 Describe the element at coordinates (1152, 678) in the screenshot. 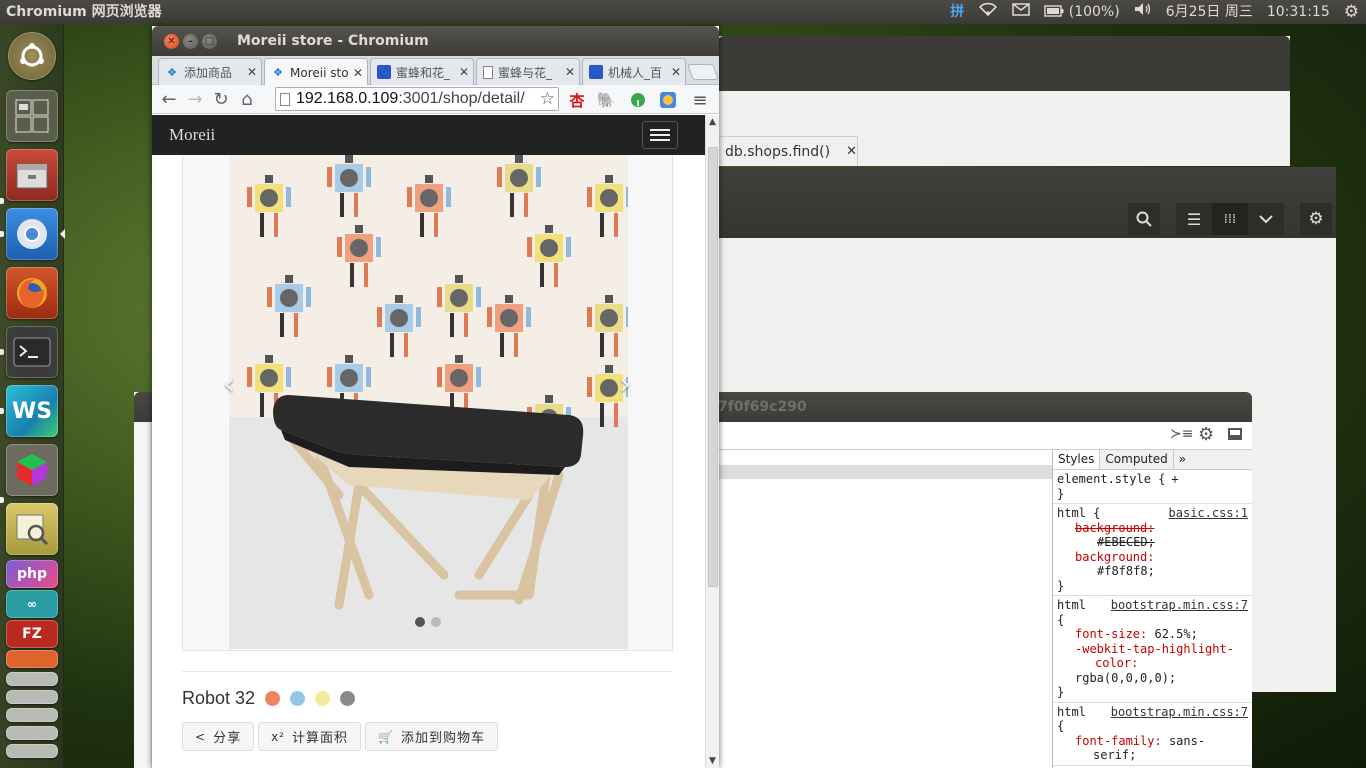

I see `css-value: rgba(0,0,0,0);` at that location.